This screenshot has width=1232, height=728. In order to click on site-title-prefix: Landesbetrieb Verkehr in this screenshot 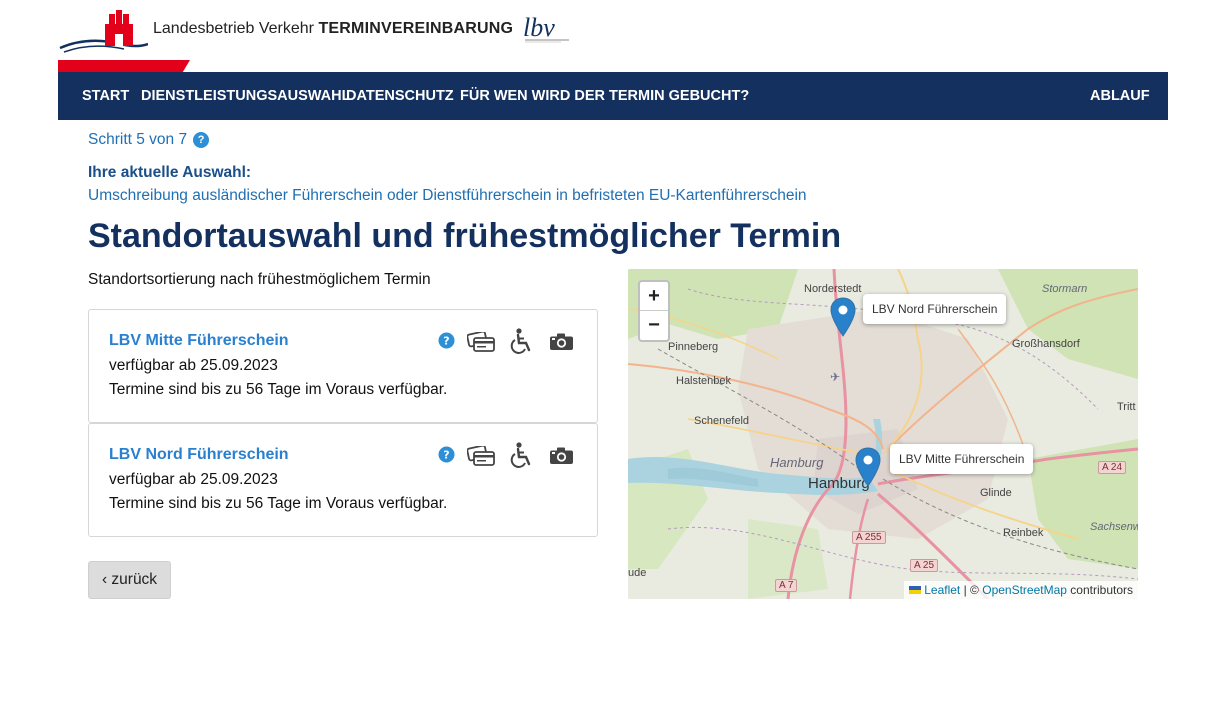, I will do `click(233, 28)`.